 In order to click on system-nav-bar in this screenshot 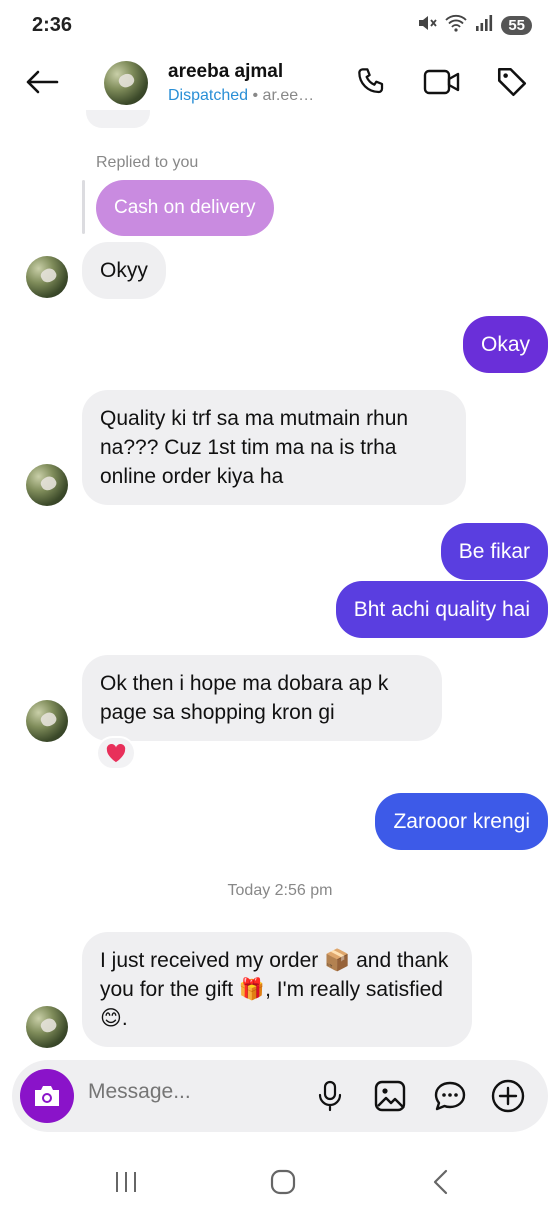, I will do `click(280, 1182)`.